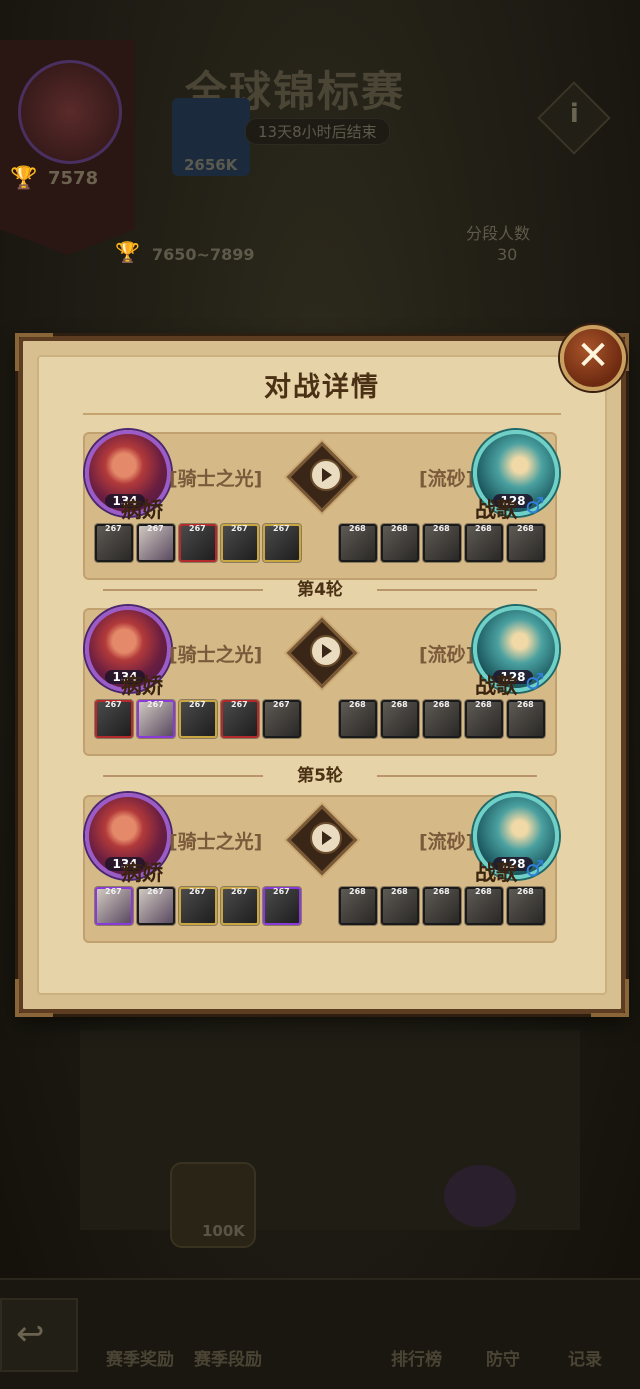 This screenshot has width=640, height=1389. Describe the element at coordinates (320, 776) in the screenshot. I see `round-header: 第5轮` at that location.